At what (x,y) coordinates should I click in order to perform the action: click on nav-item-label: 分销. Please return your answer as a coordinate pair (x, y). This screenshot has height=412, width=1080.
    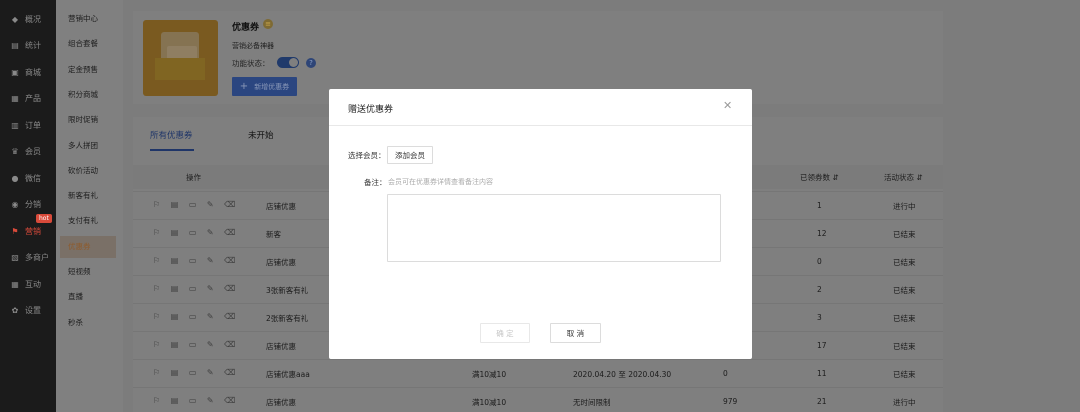
    Looking at the image, I should click on (33, 204).